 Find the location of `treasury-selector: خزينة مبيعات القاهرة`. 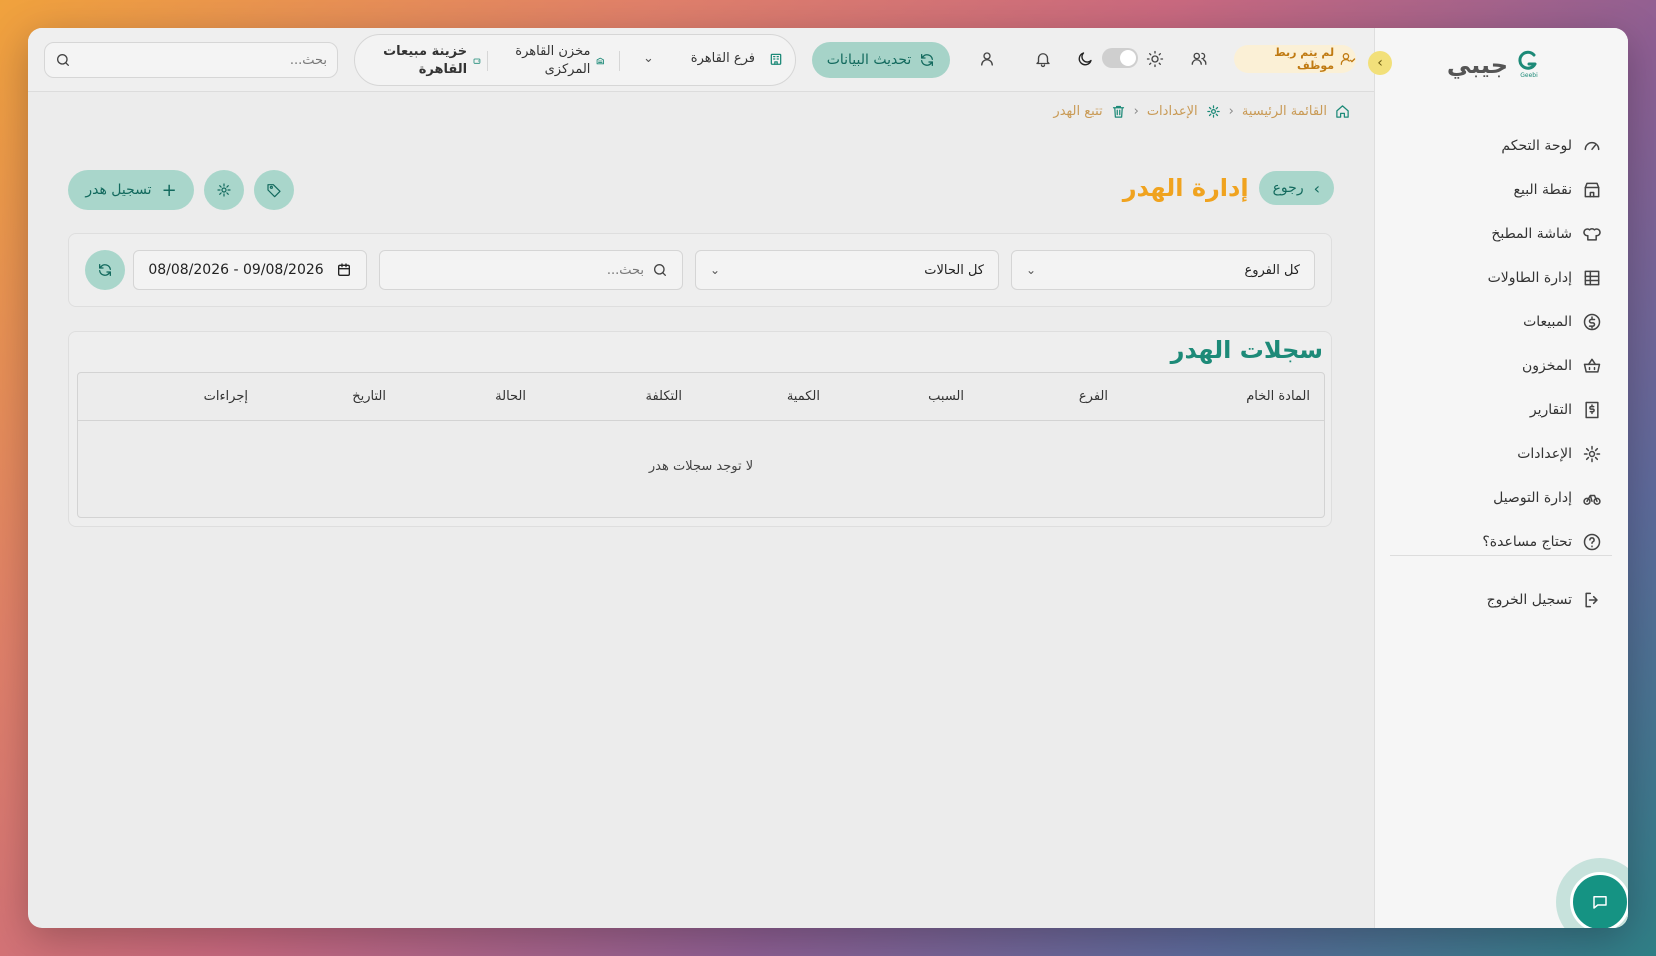

treasury-selector: خزينة مبيعات القاهرة is located at coordinates (429, 60).